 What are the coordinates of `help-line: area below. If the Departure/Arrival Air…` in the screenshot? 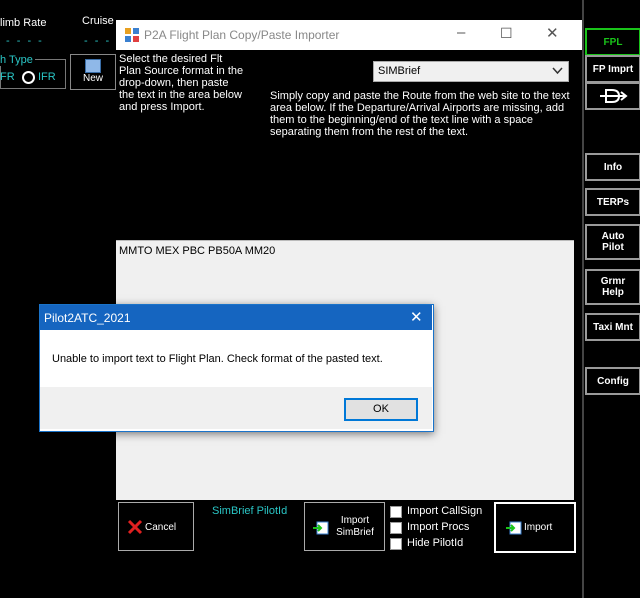 It's located at (417, 108).